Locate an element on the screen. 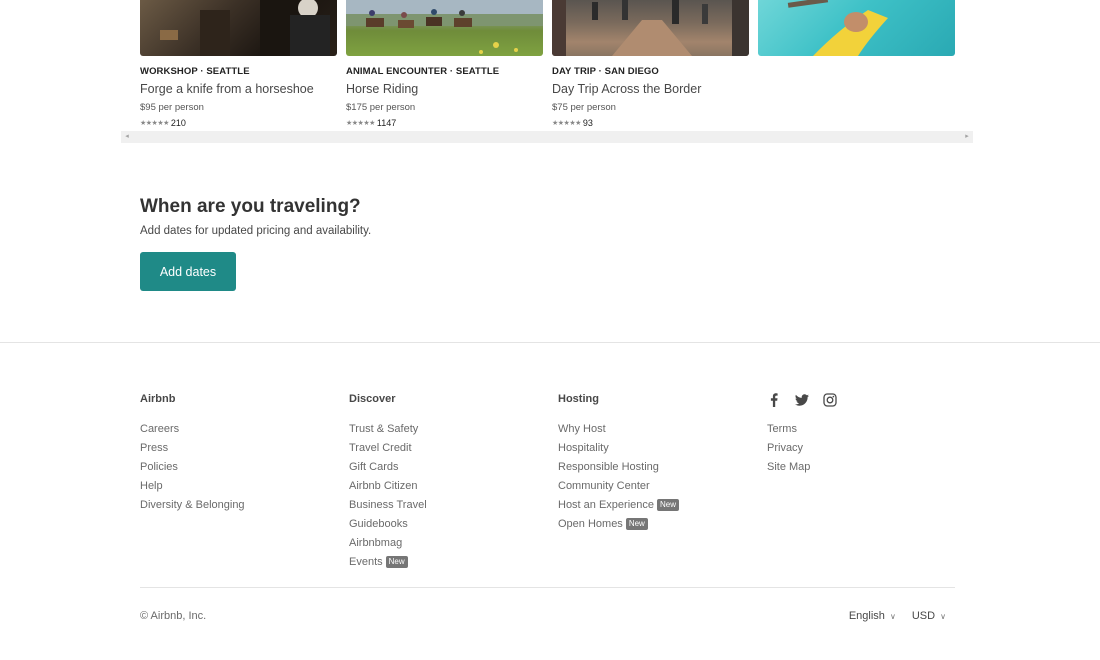  footer-link-diversity: Diversity & Belonging is located at coordinates (192, 508).